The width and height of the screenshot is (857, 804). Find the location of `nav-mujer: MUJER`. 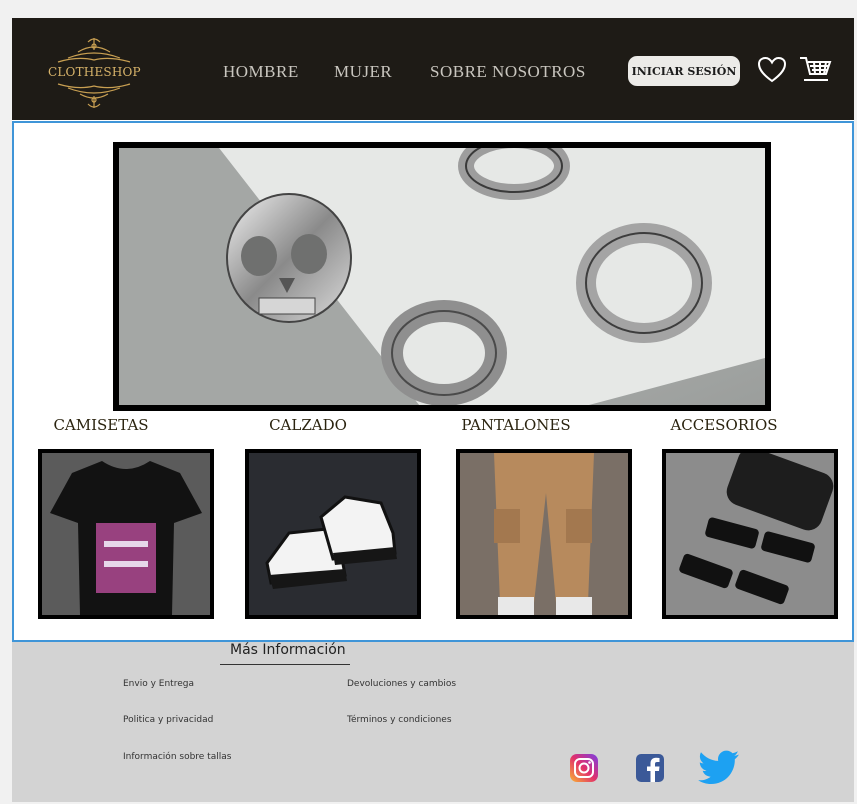

nav-mujer: MUJER is located at coordinates (363, 72).